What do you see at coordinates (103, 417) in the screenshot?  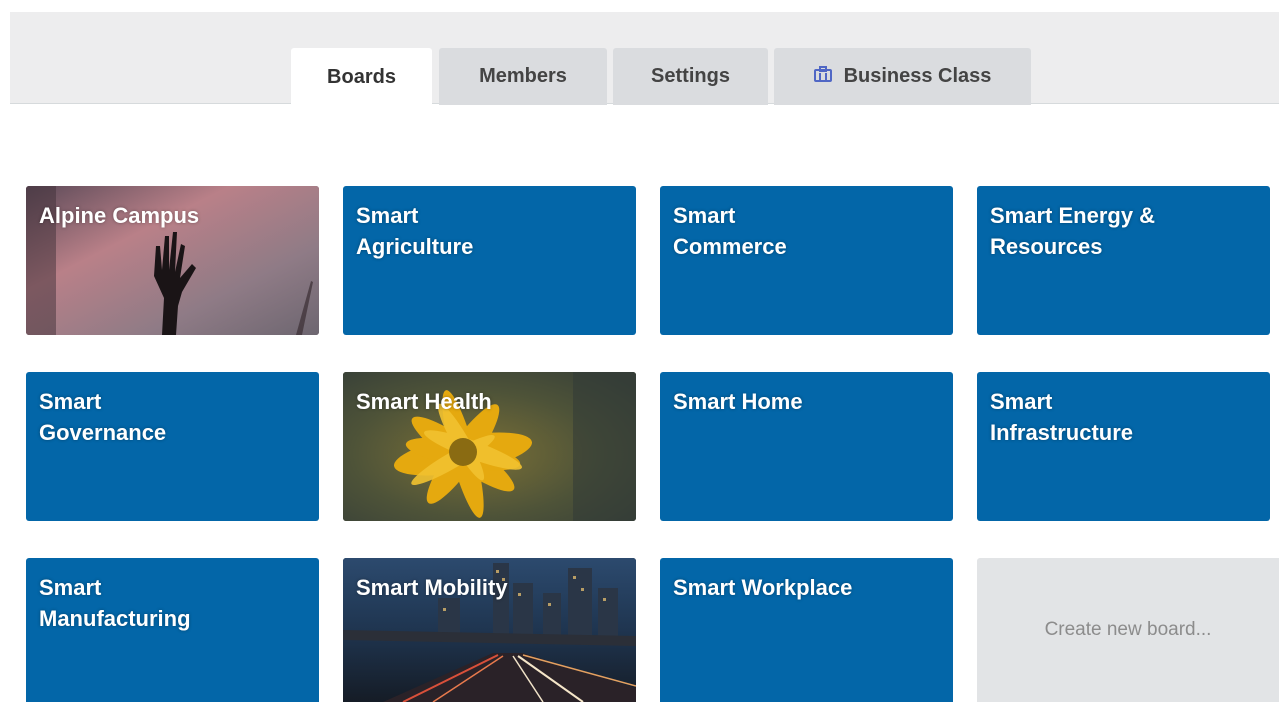 I see `board-title: Smart Governance` at bounding box center [103, 417].